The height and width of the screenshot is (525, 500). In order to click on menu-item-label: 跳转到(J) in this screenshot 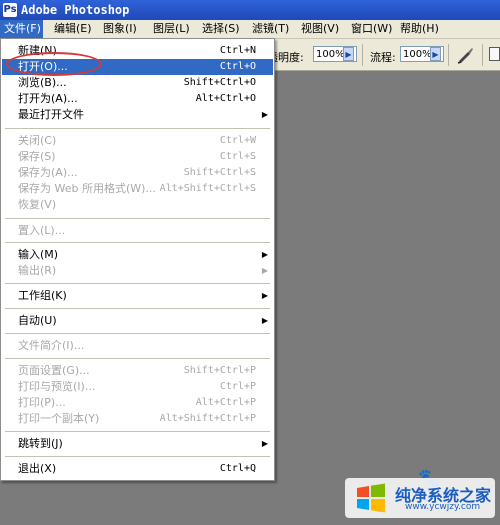, I will do `click(40, 443)`.